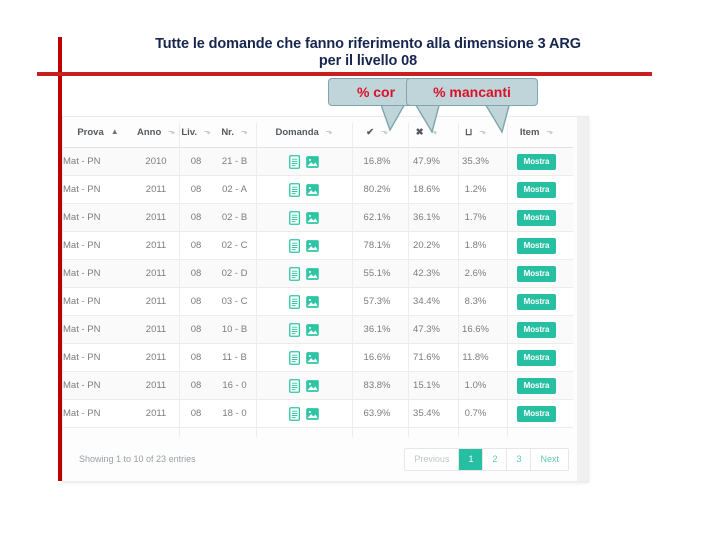 The image size is (720, 540). I want to click on pagination-1: 1, so click(471, 459).